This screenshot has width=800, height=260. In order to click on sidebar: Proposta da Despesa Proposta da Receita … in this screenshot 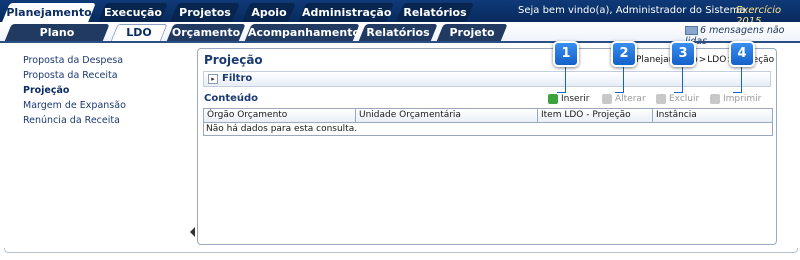, I will do `click(105, 90)`.